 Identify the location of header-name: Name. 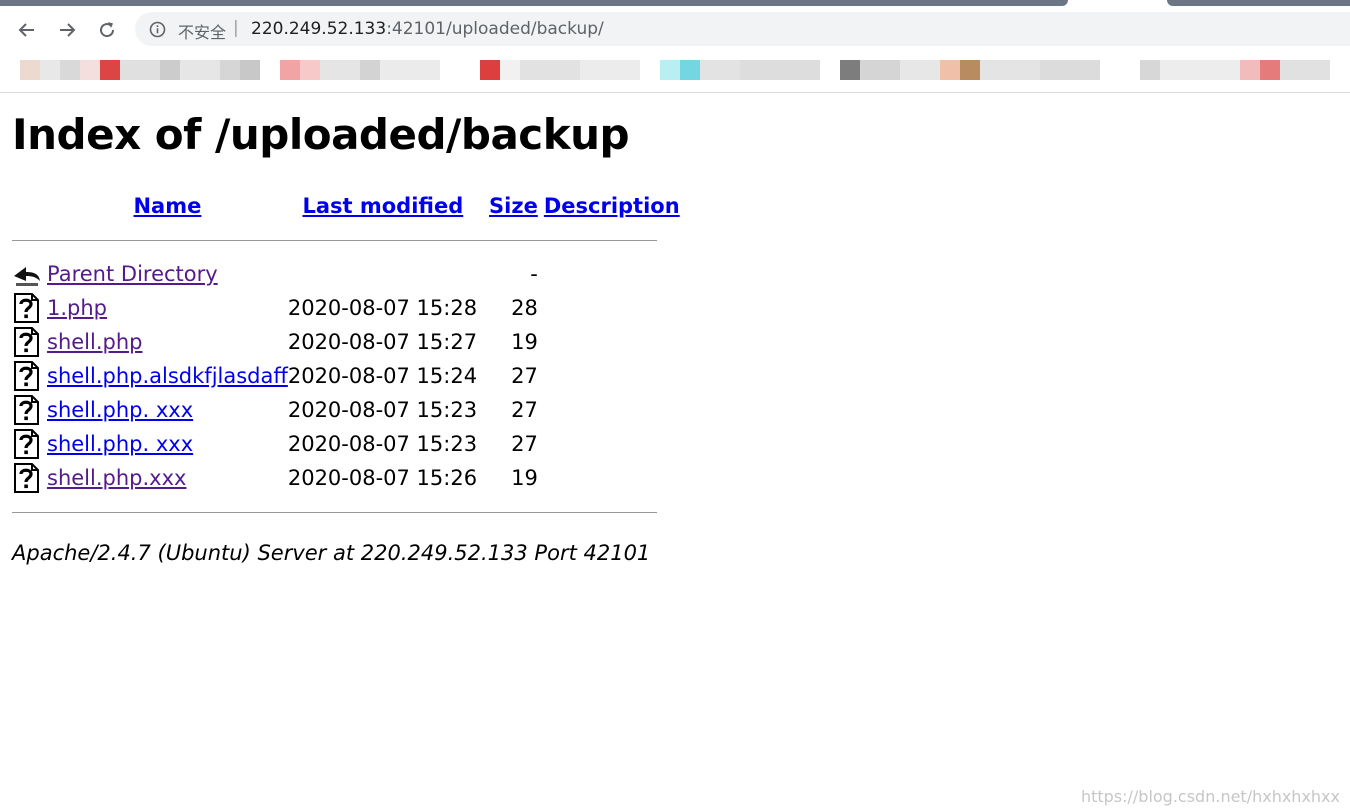
(167, 206).